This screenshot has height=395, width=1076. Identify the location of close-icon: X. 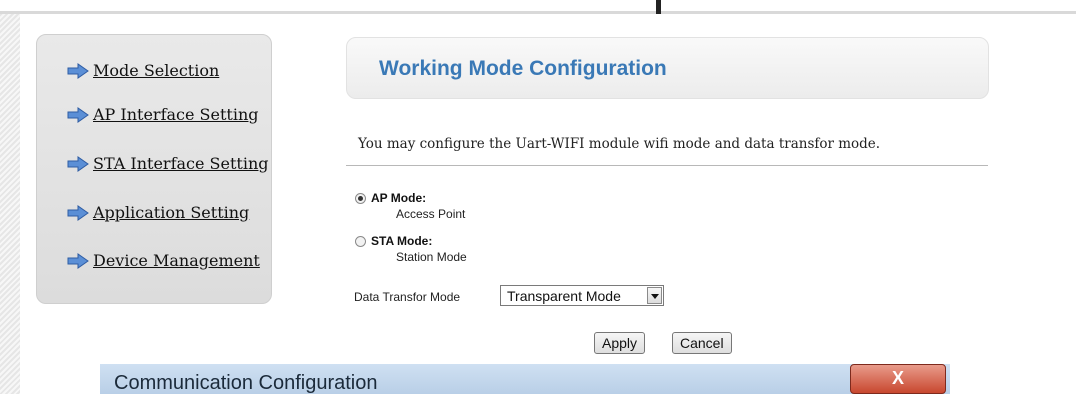
(897, 378).